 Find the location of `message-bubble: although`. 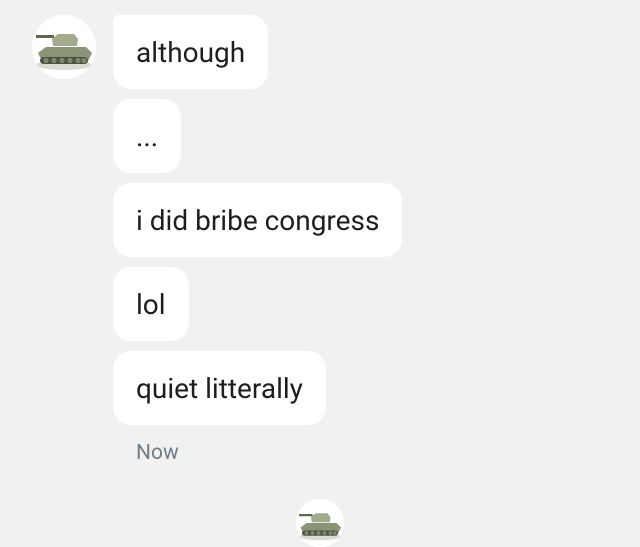

message-bubble: although is located at coordinates (191, 52).